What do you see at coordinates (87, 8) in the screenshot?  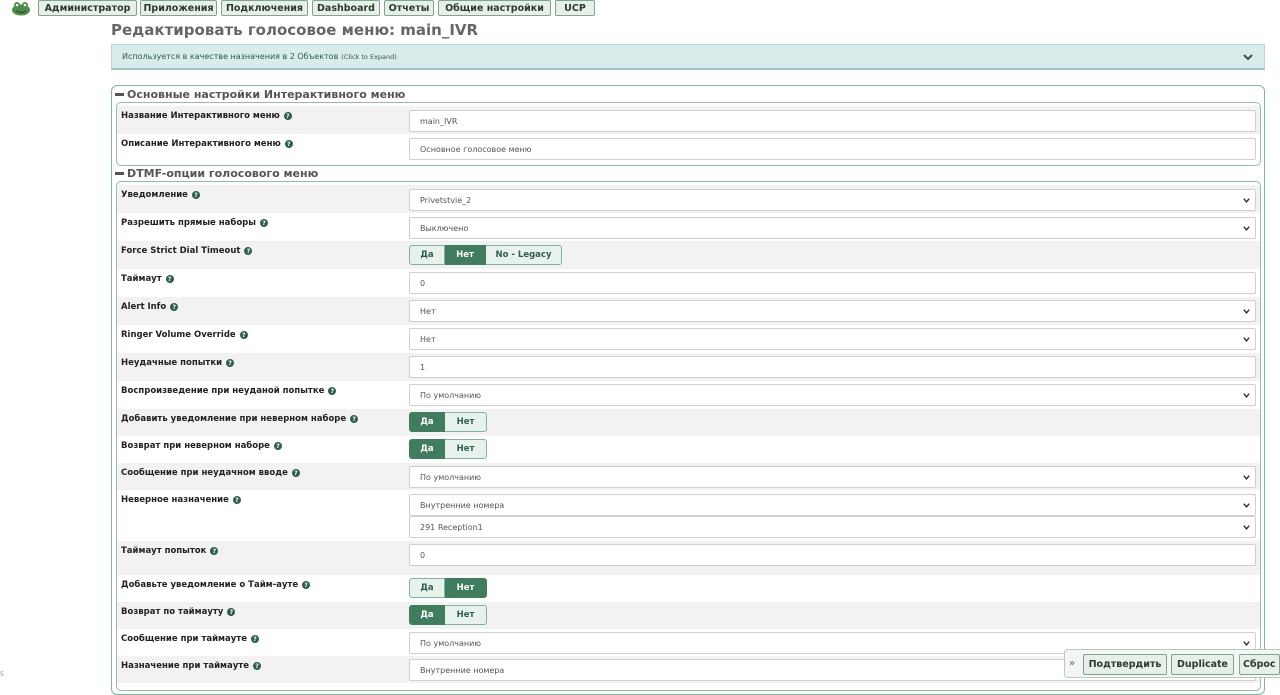 I see `nav-admin: Администратор` at bounding box center [87, 8].